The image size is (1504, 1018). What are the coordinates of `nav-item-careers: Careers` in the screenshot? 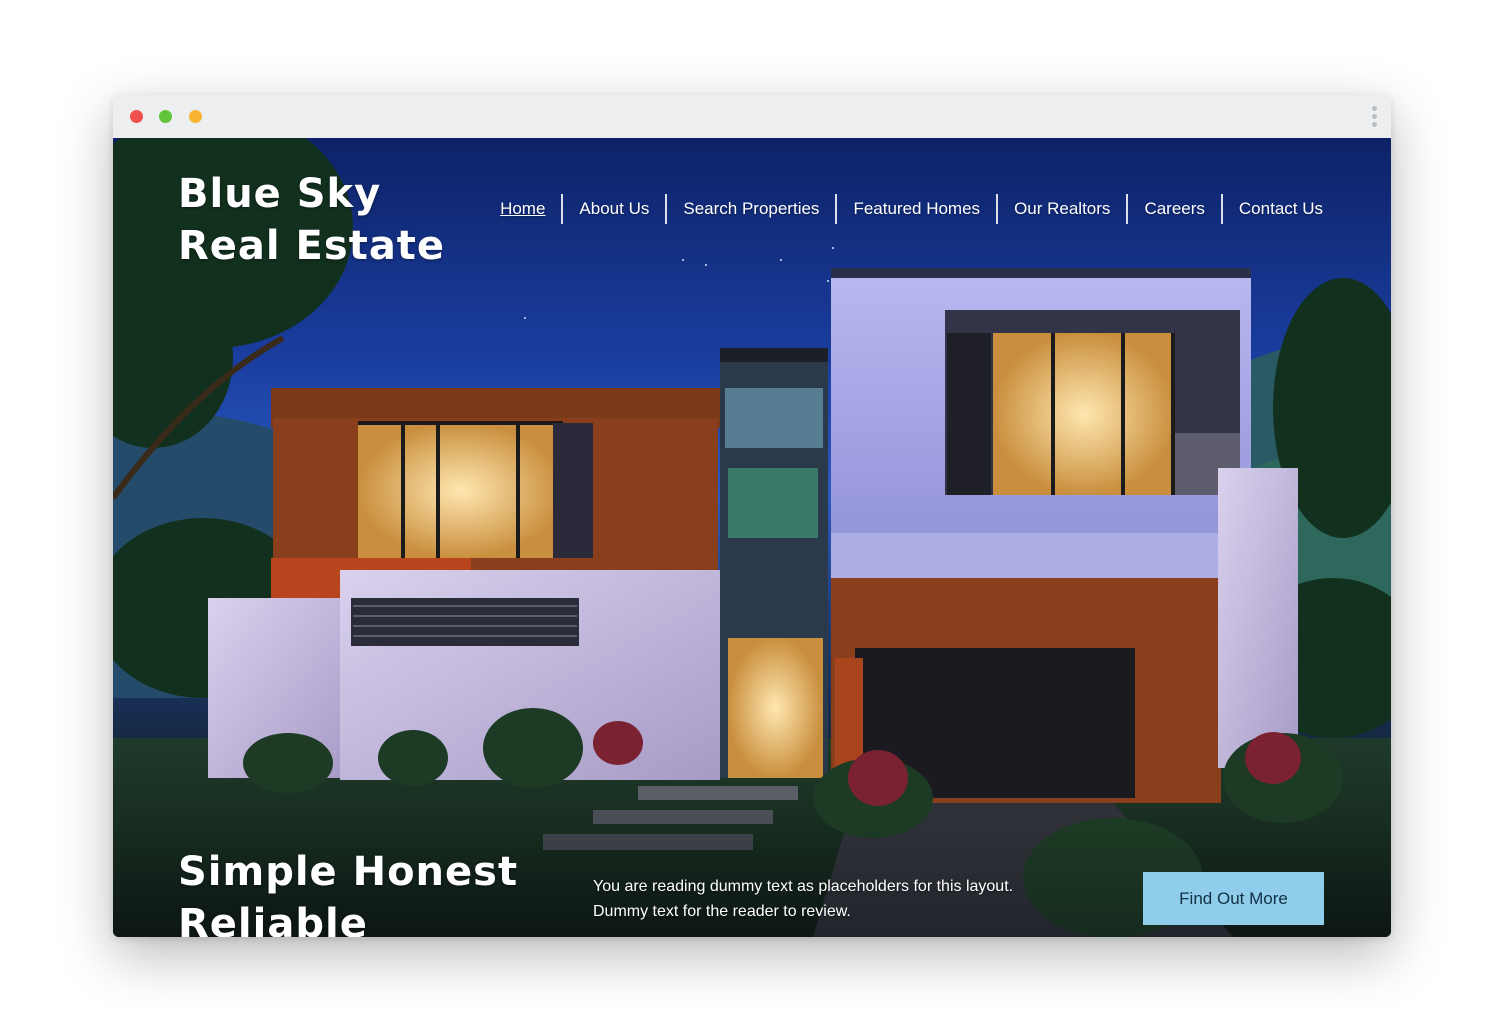 It's located at (1173, 209).